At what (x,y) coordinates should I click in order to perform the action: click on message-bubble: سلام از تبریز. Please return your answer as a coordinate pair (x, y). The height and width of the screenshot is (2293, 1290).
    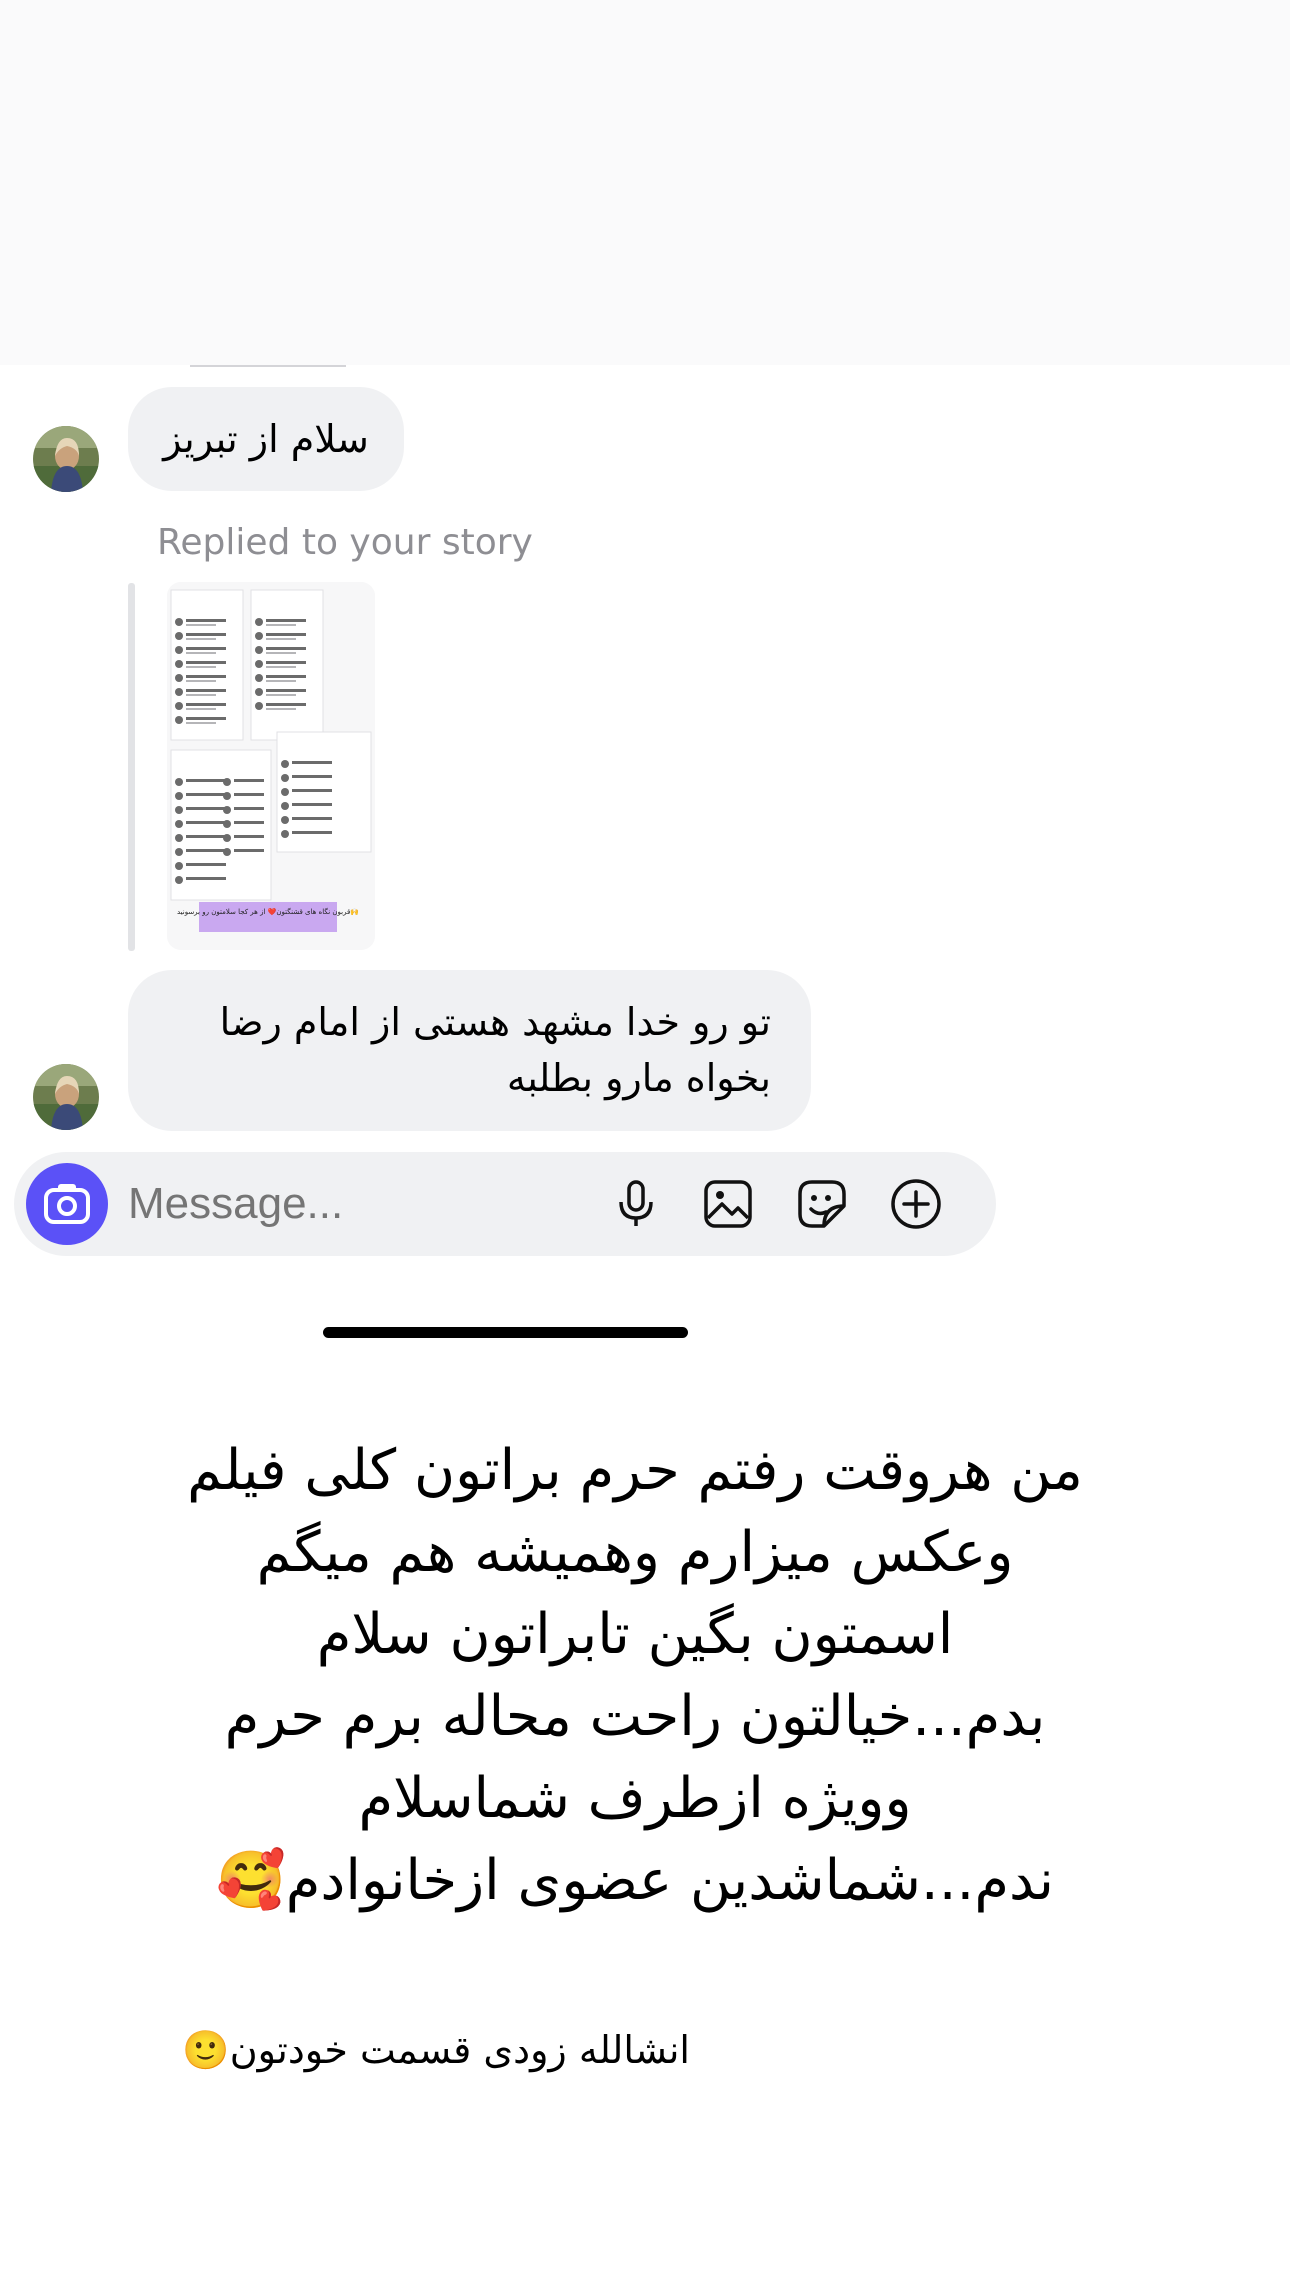
    Looking at the image, I should click on (266, 439).